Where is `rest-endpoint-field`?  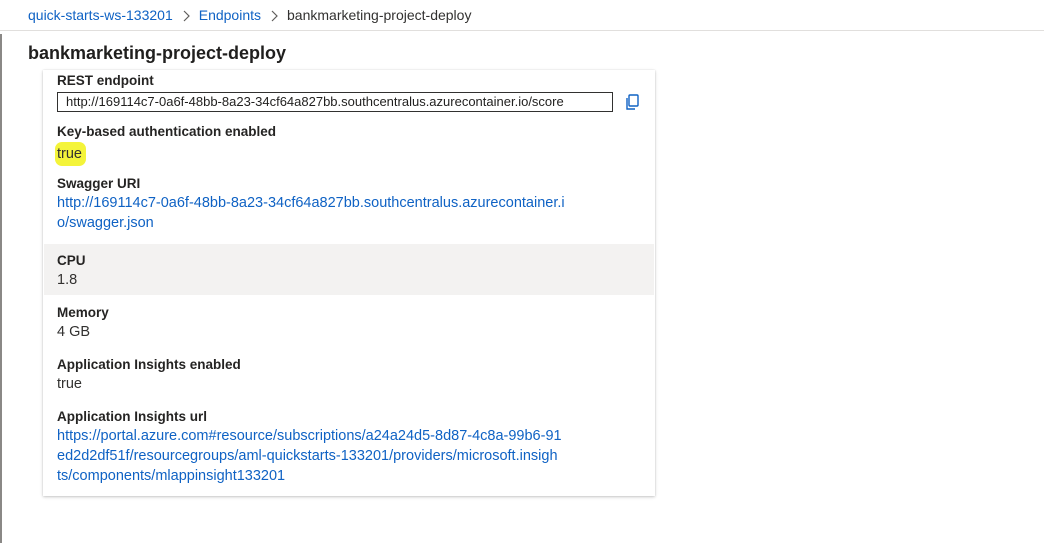
rest-endpoint-field is located at coordinates (335, 102).